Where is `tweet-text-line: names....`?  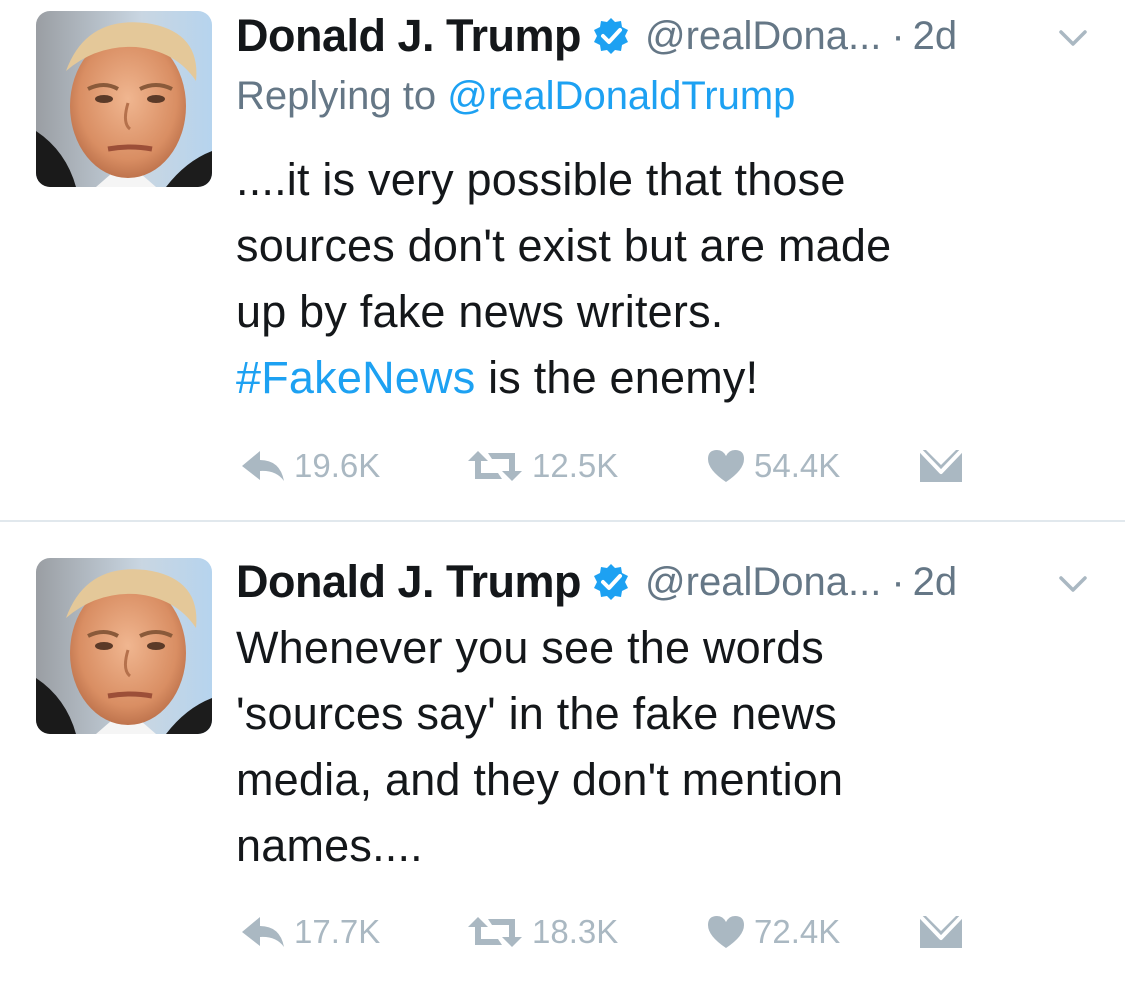
tweet-text-line: names.... is located at coordinates (329, 845).